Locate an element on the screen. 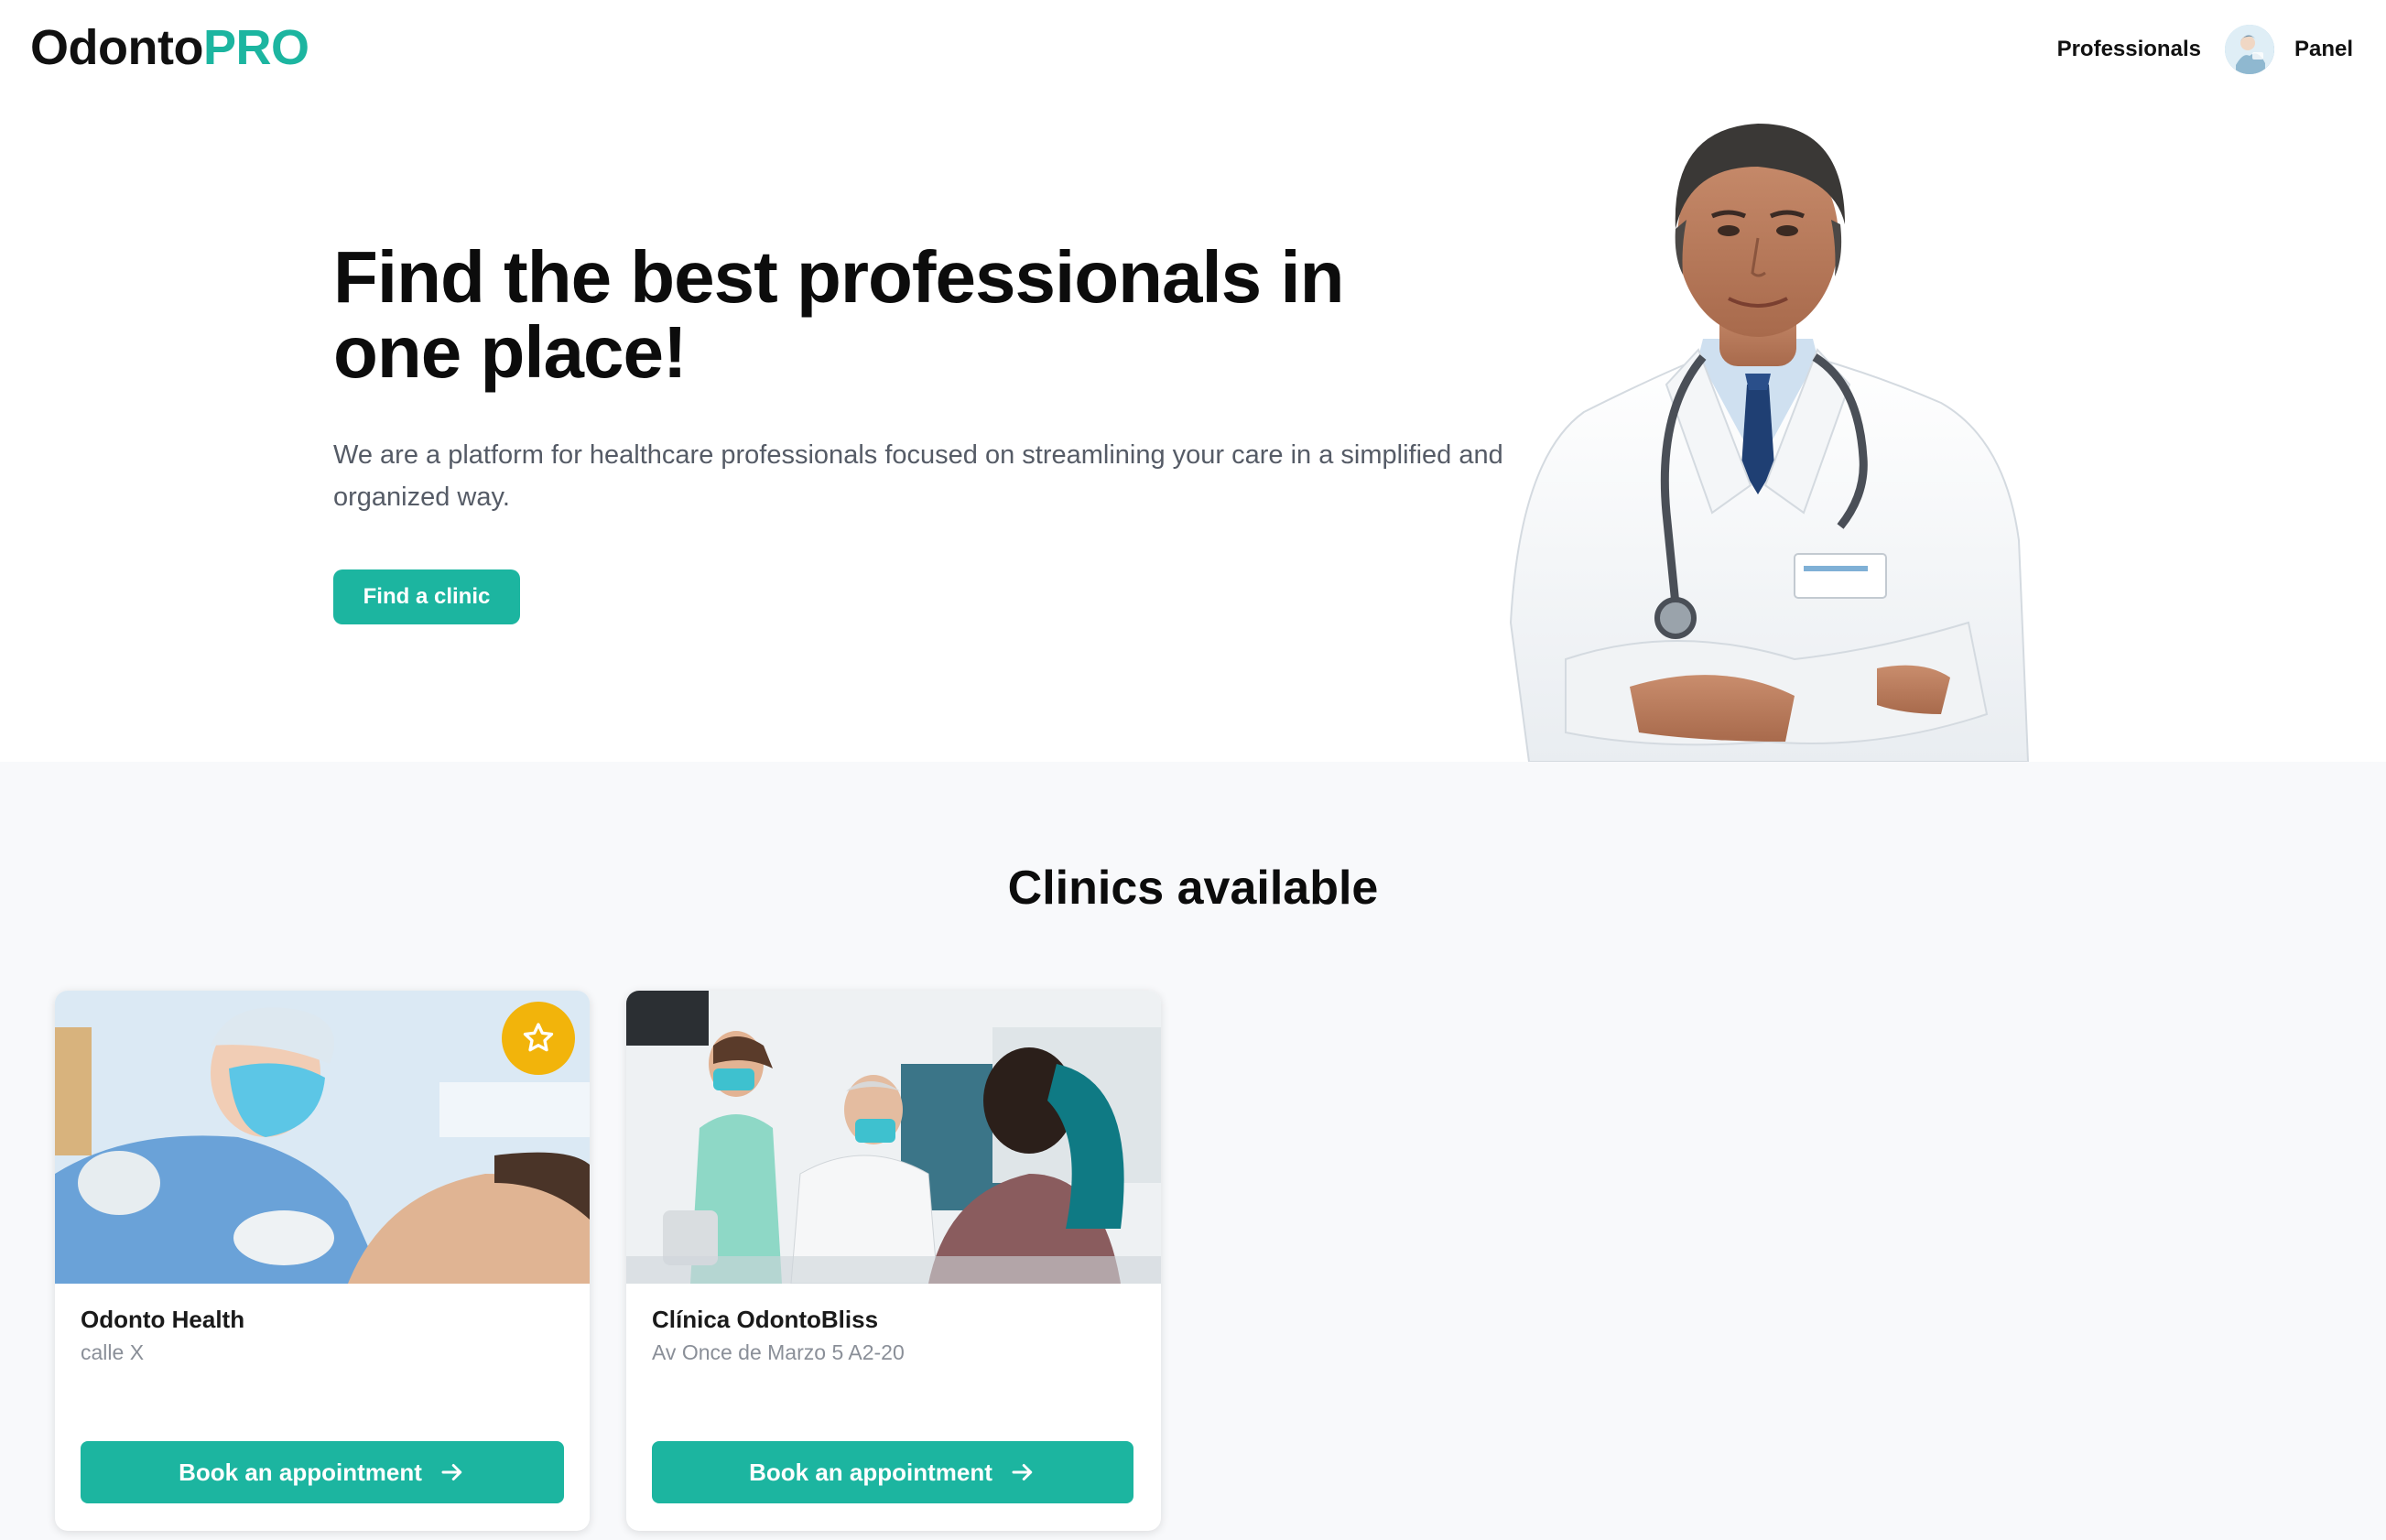  logo-text-accent: PRO is located at coordinates (256, 47).